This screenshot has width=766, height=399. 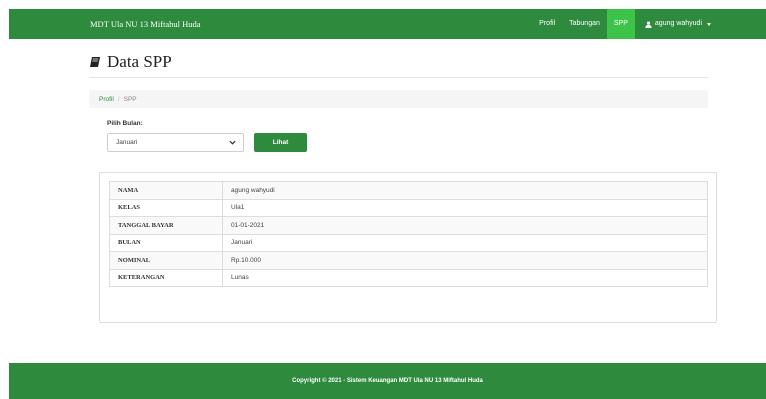 I want to click on row-key: TANGGAL BAYAR, so click(x=166, y=225).